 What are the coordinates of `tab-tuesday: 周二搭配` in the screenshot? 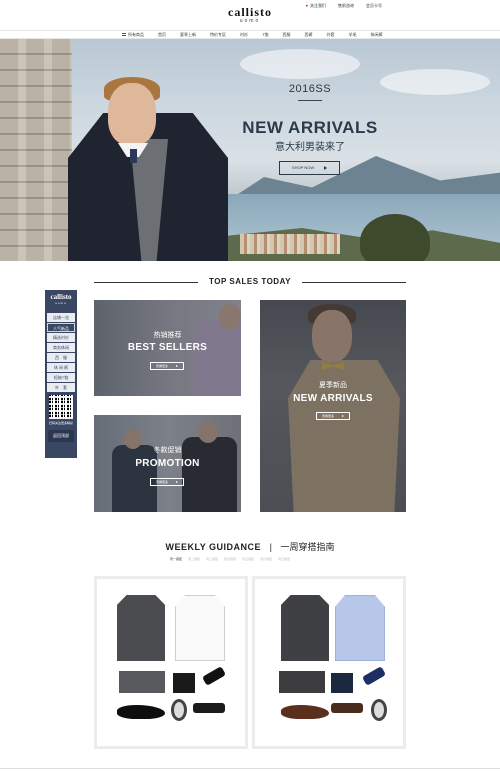 It's located at (194, 559).